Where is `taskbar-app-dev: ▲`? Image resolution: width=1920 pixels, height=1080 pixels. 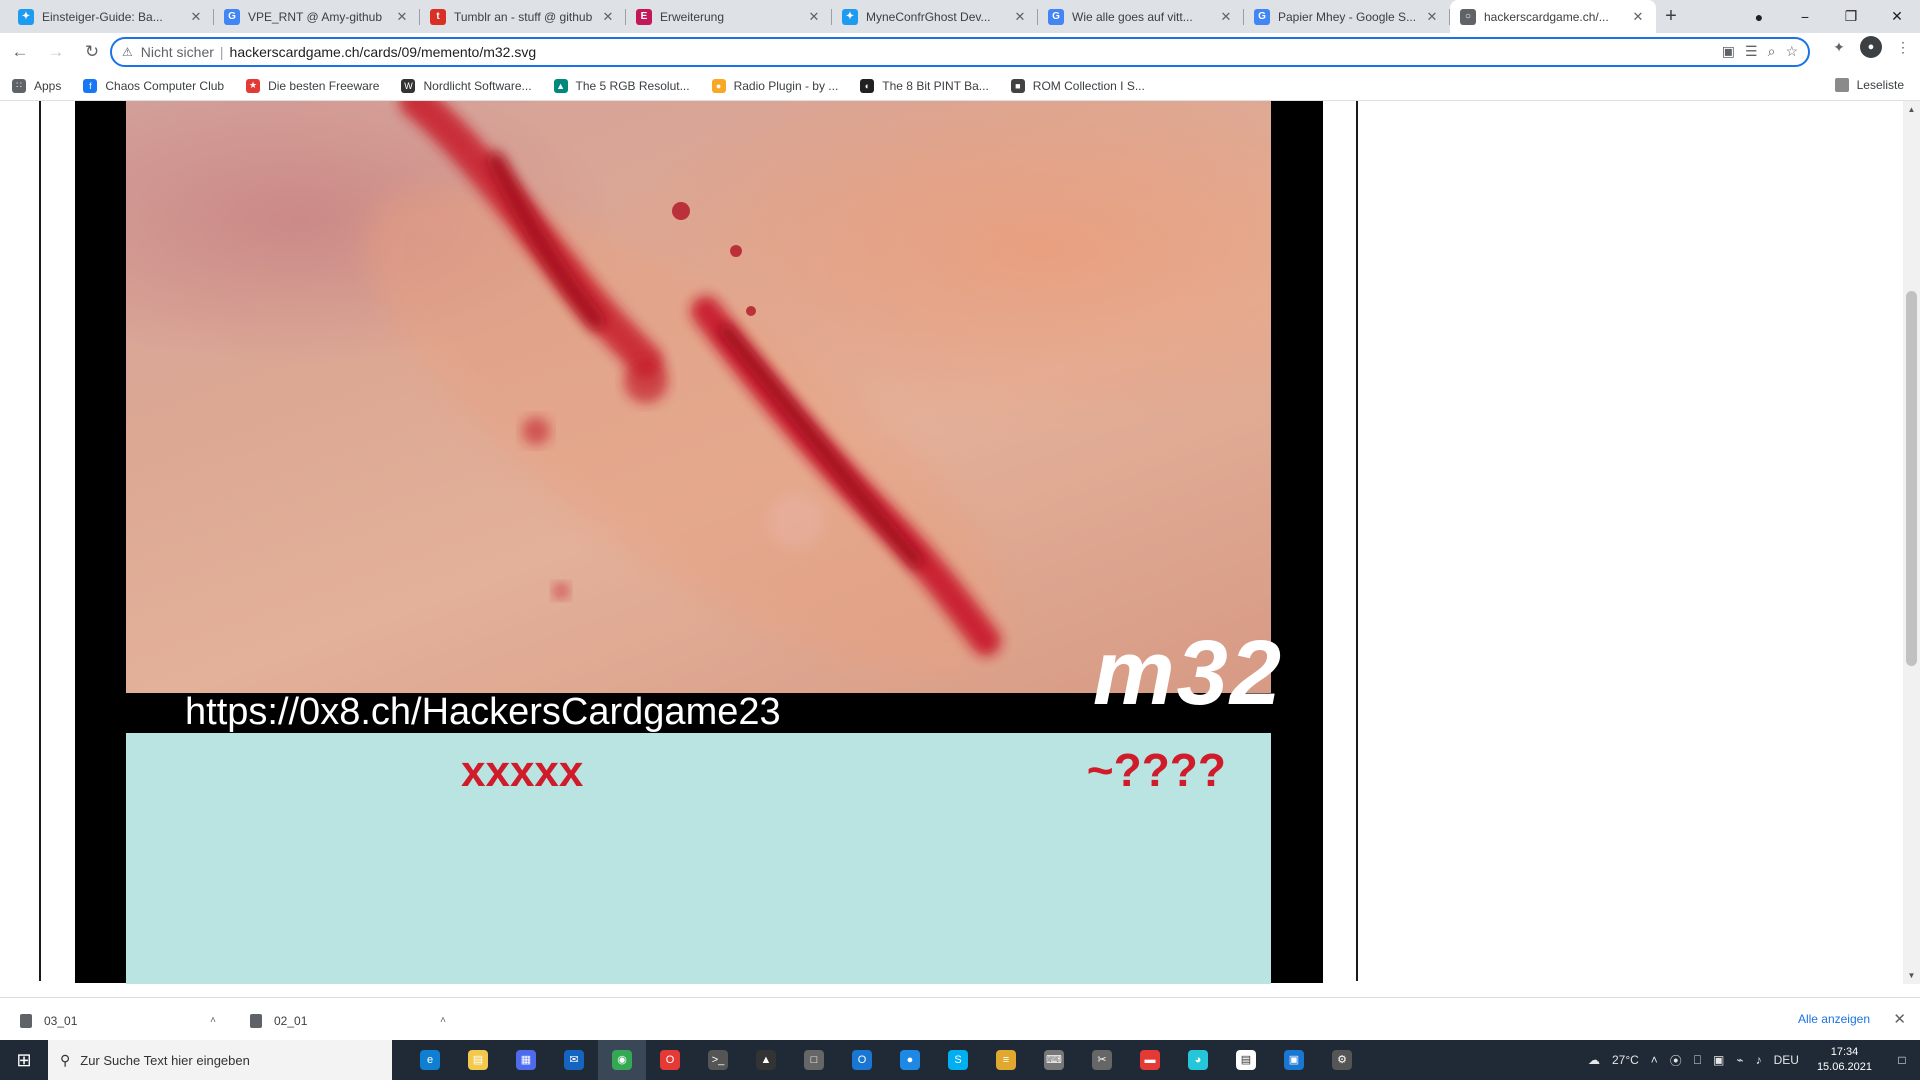 taskbar-app-dev: ▲ is located at coordinates (766, 1060).